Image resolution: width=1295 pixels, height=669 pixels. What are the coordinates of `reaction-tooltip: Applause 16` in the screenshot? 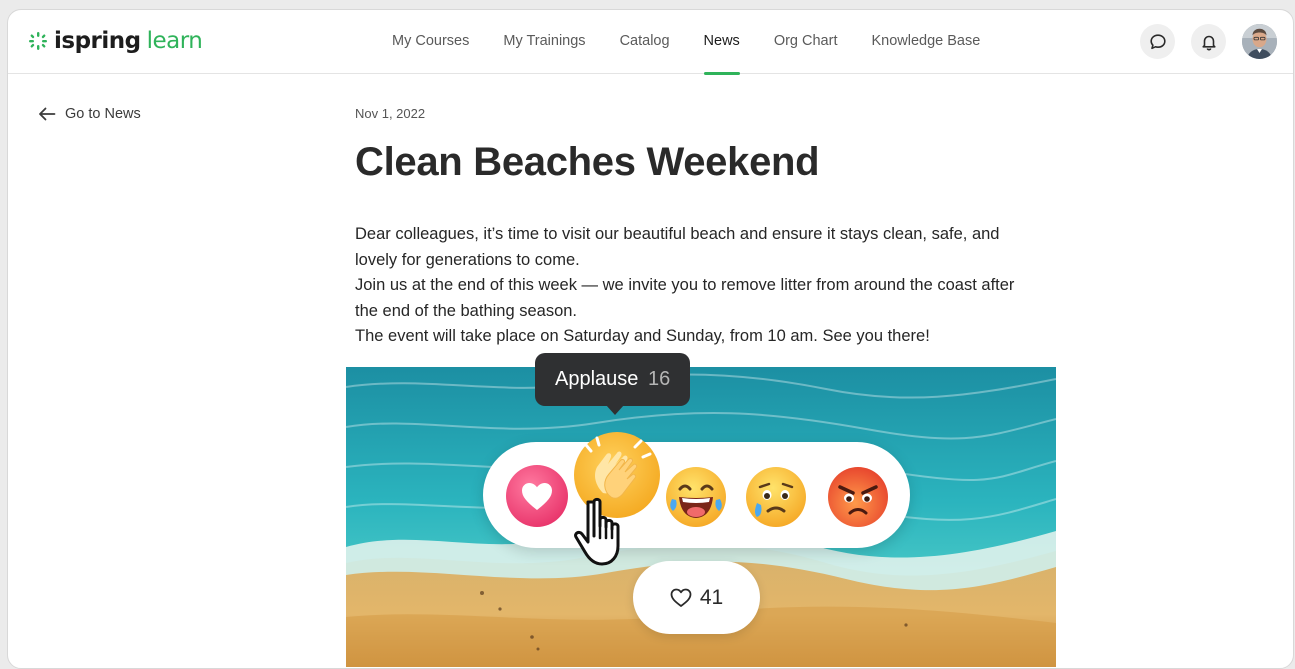 It's located at (613, 379).